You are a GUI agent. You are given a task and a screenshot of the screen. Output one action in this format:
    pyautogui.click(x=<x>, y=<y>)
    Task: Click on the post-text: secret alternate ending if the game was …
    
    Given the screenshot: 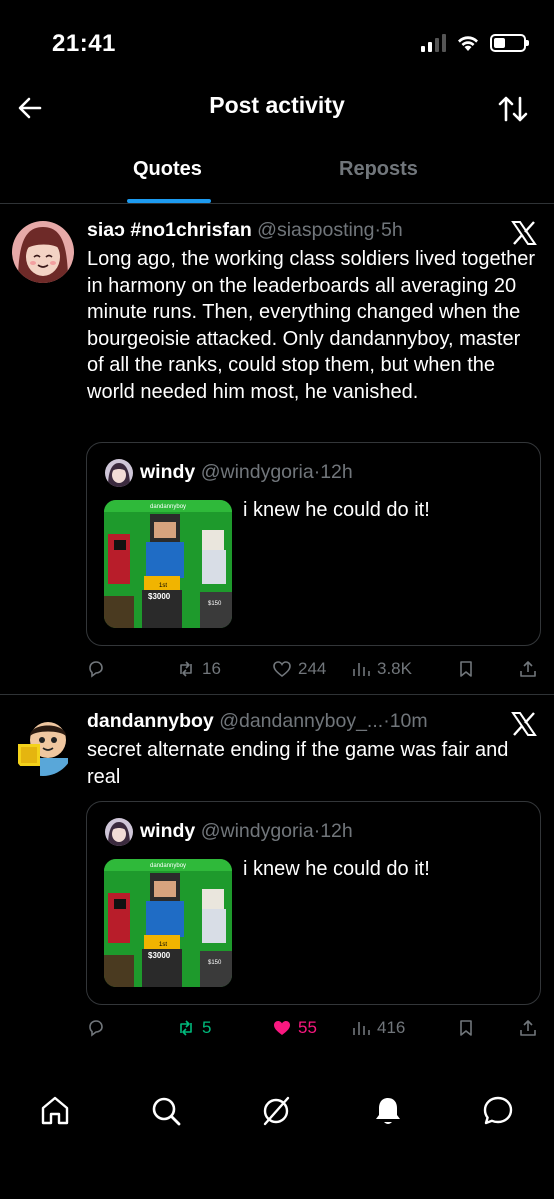 What is the action you would take?
    pyautogui.click(x=298, y=763)
    